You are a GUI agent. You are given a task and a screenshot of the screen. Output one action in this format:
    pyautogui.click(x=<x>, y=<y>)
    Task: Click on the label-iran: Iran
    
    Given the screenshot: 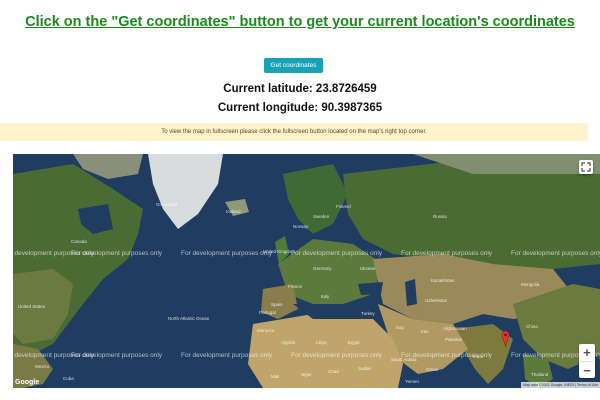 What is the action you would take?
    pyautogui.click(x=425, y=331)
    